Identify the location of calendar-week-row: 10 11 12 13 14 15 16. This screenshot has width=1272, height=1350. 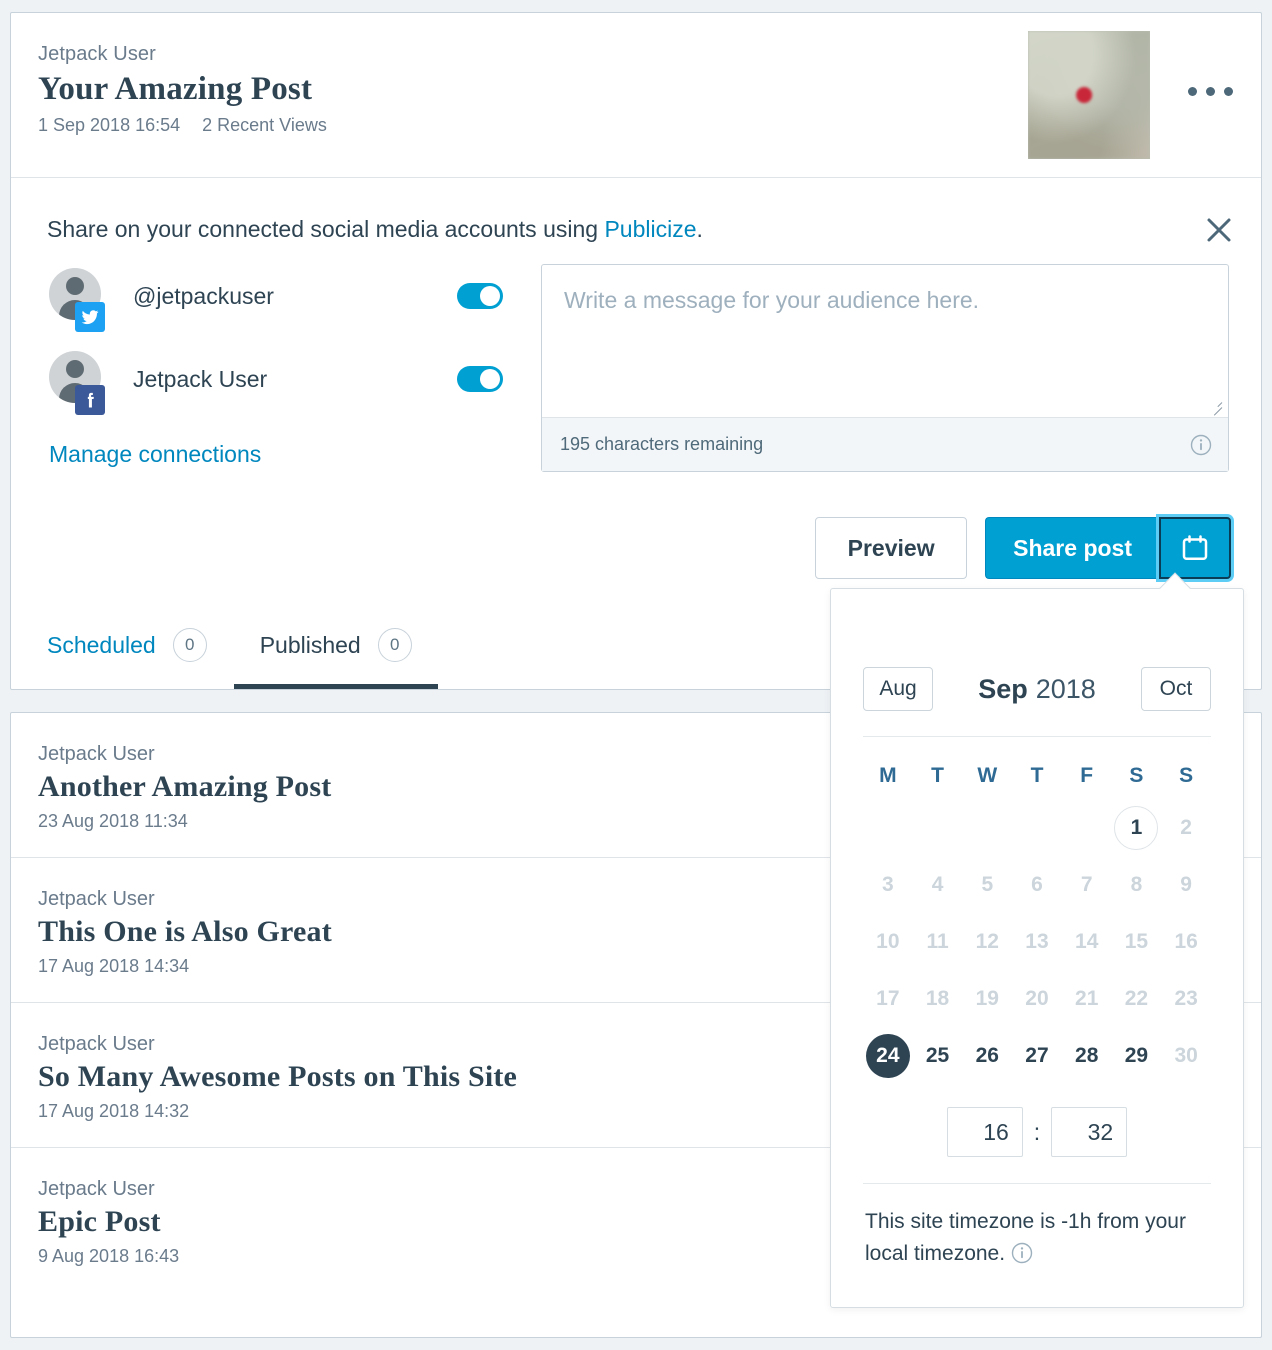
(1037, 942).